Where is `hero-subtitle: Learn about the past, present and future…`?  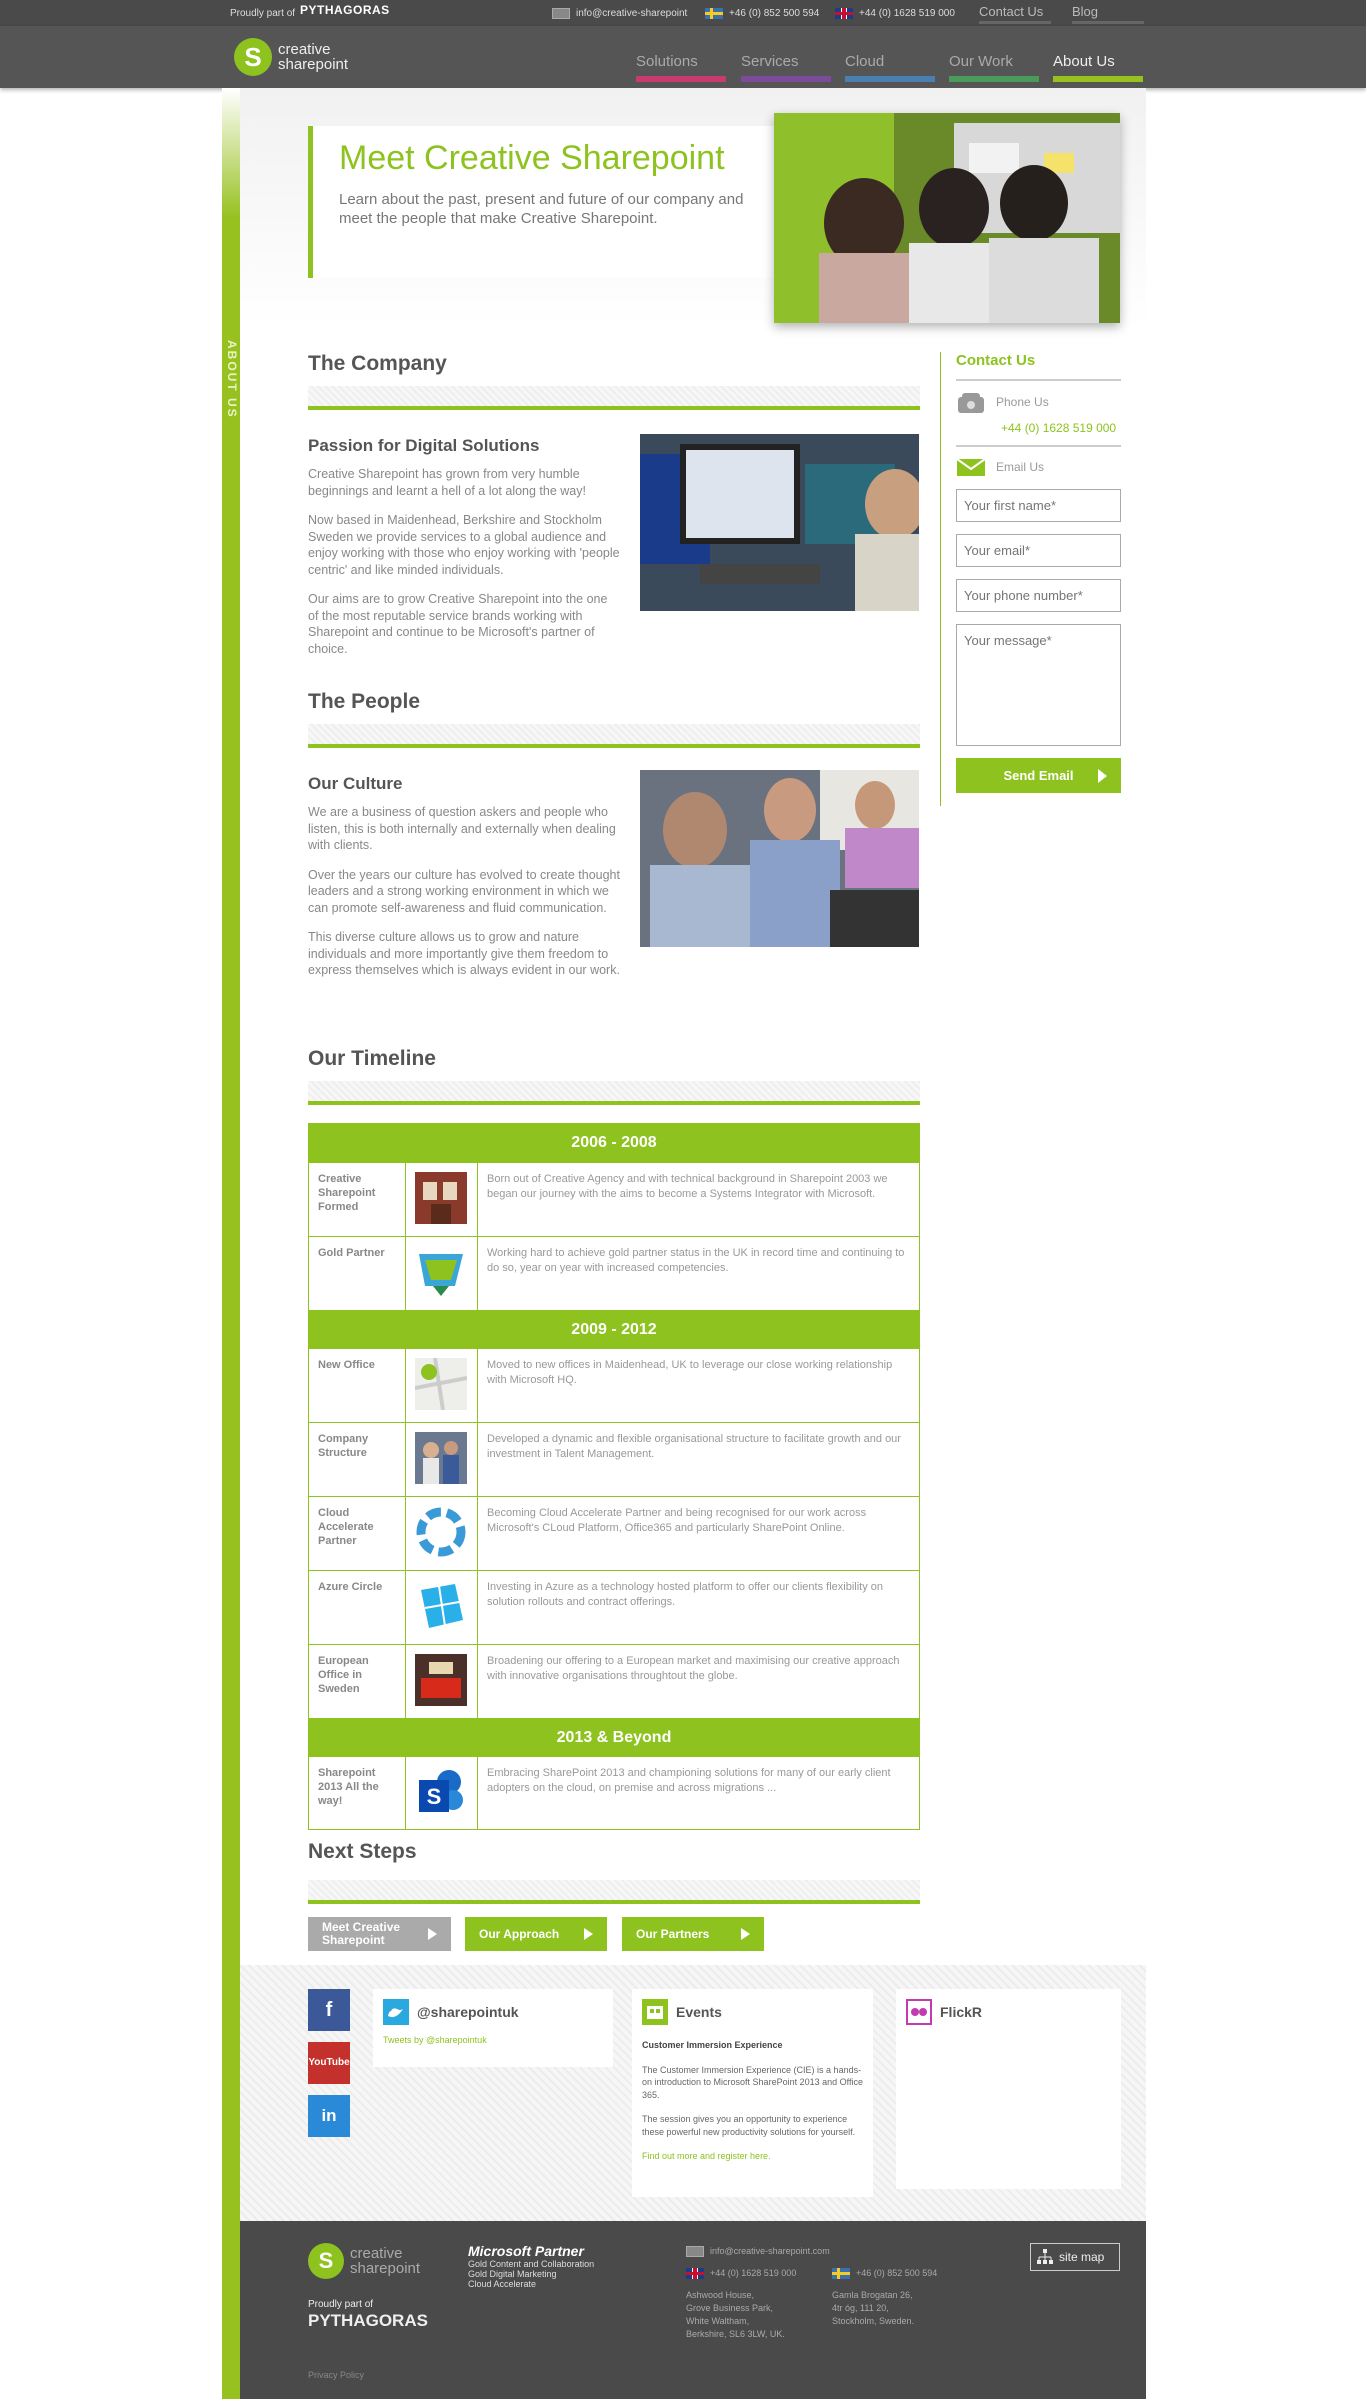 hero-subtitle: Learn about the past, present and future… is located at coordinates (541, 209).